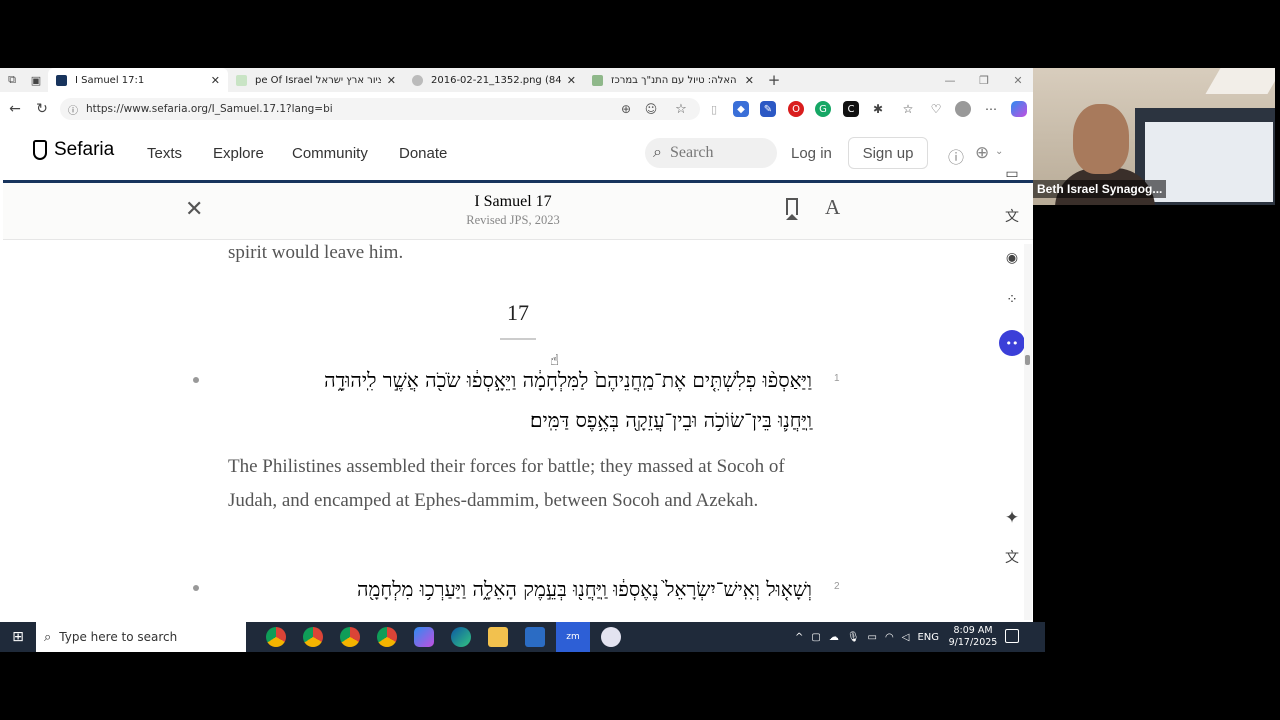  What do you see at coordinates (330, 153) in the screenshot?
I see `nav-community: Community` at bounding box center [330, 153].